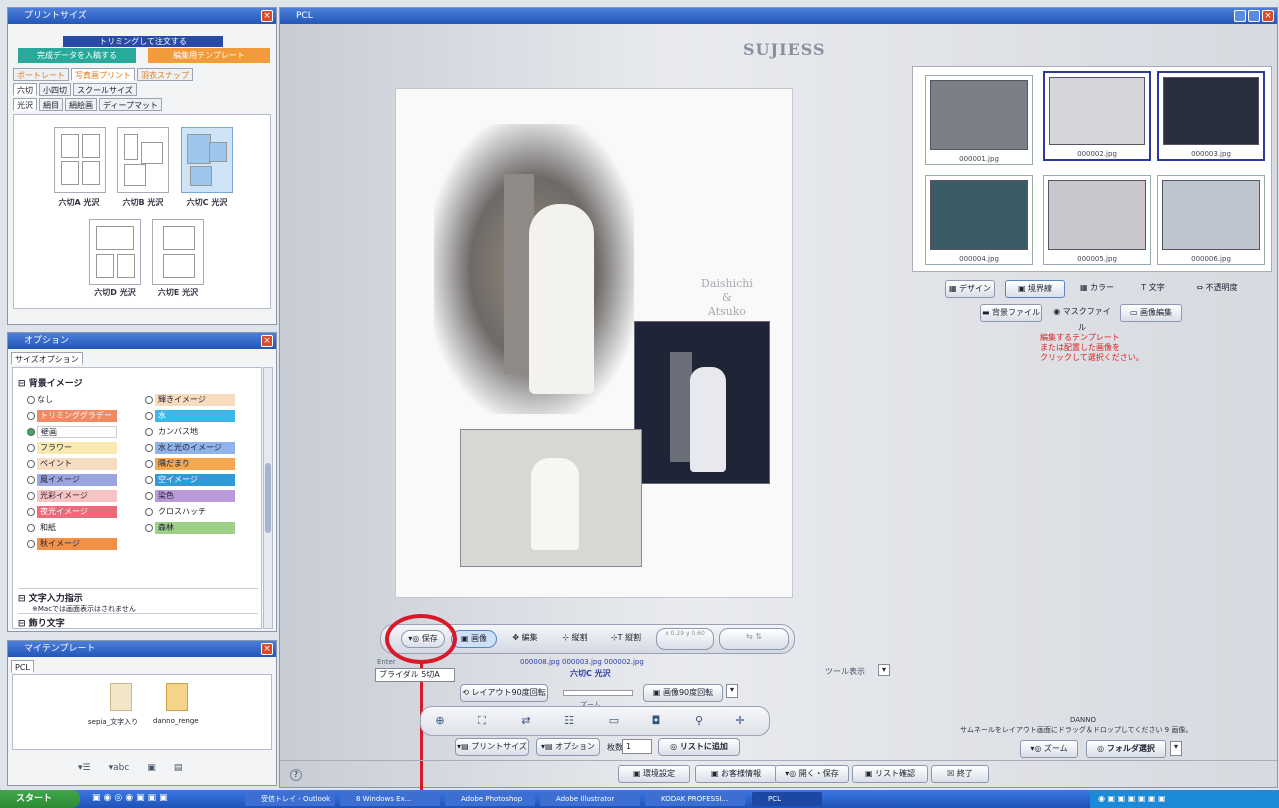 This screenshot has height=808, width=1279. What do you see at coordinates (568, 747) in the screenshot?
I see `option-button: ▾▤ オプション` at bounding box center [568, 747].